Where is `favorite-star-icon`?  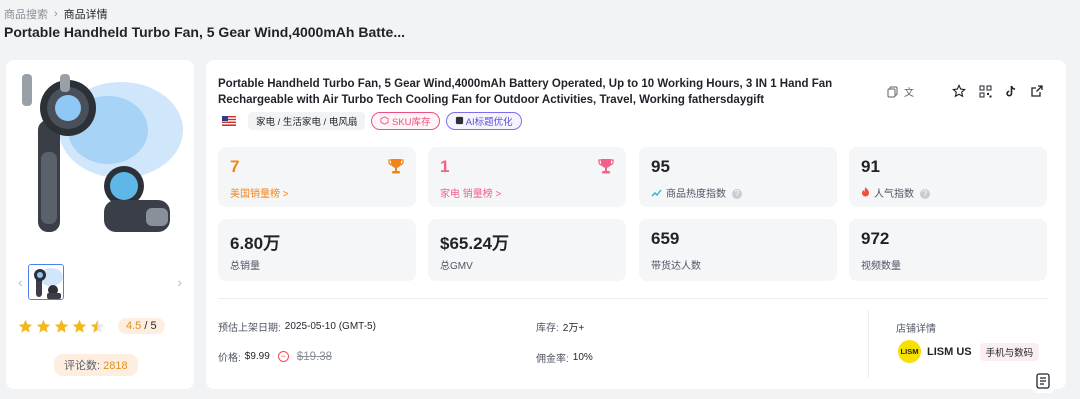 favorite-star-icon is located at coordinates (959, 91).